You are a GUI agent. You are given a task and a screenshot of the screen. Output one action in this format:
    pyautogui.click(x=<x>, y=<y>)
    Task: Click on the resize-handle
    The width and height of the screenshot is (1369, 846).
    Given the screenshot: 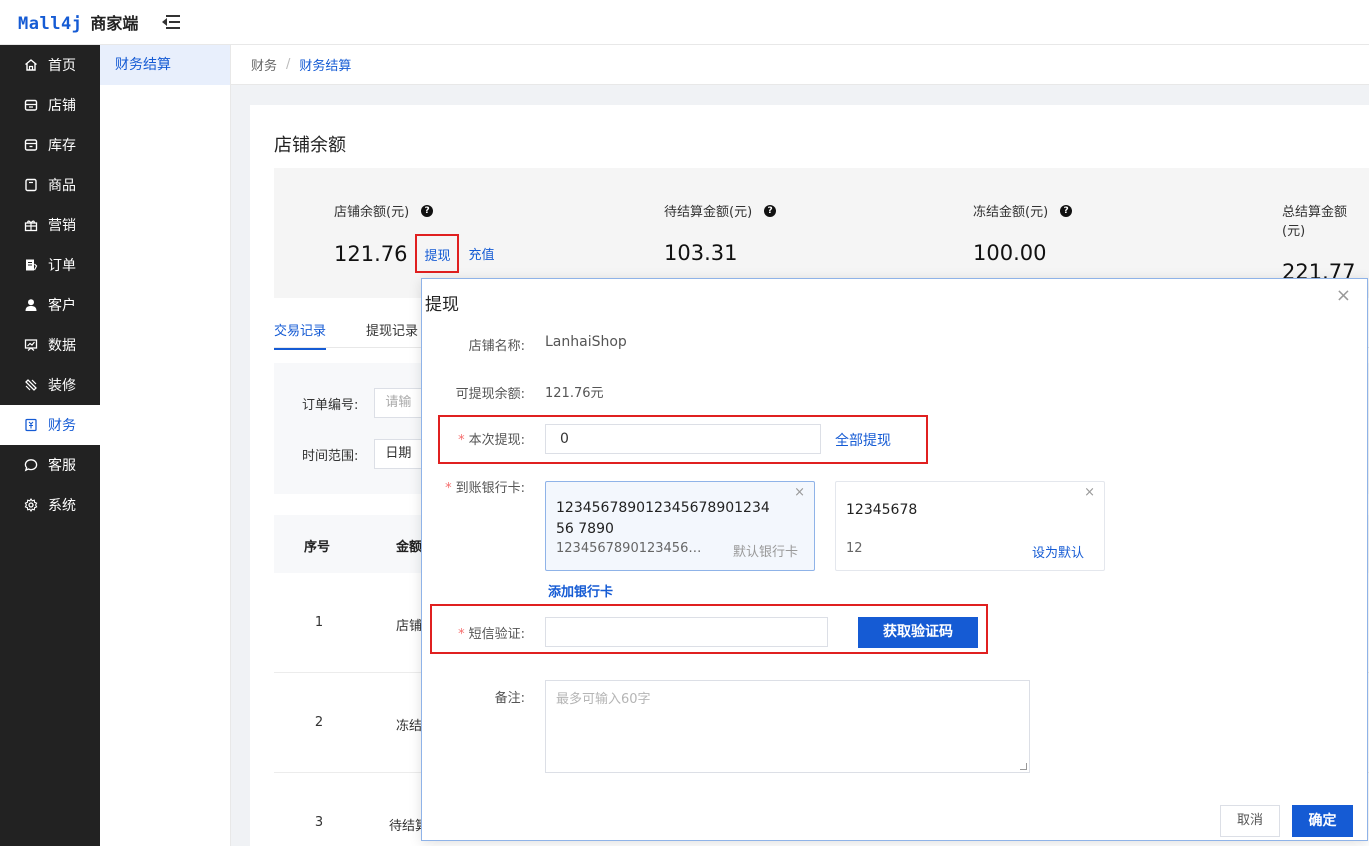 What is the action you would take?
    pyautogui.click(x=1023, y=766)
    